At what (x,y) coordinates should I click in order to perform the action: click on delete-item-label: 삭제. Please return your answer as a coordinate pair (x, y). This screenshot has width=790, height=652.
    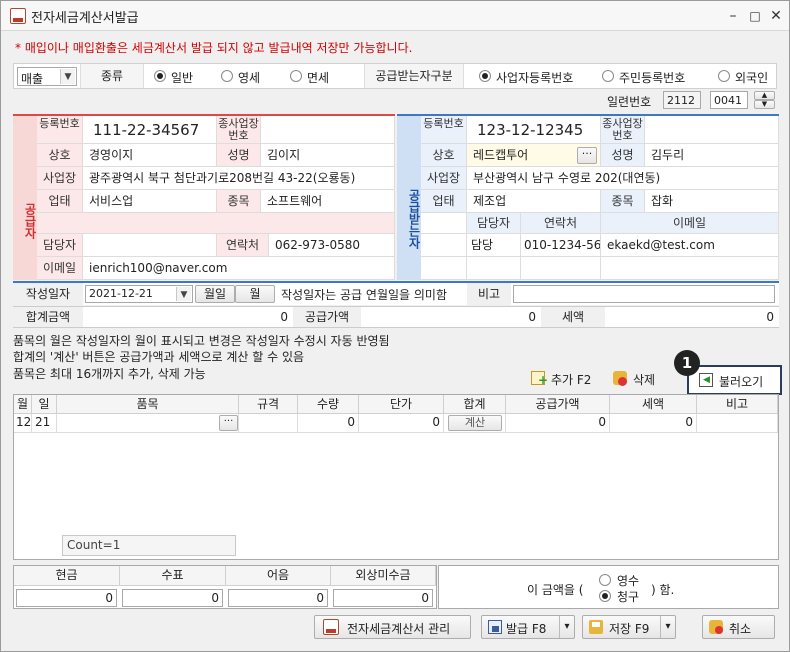
    Looking at the image, I should click on (644, 380).